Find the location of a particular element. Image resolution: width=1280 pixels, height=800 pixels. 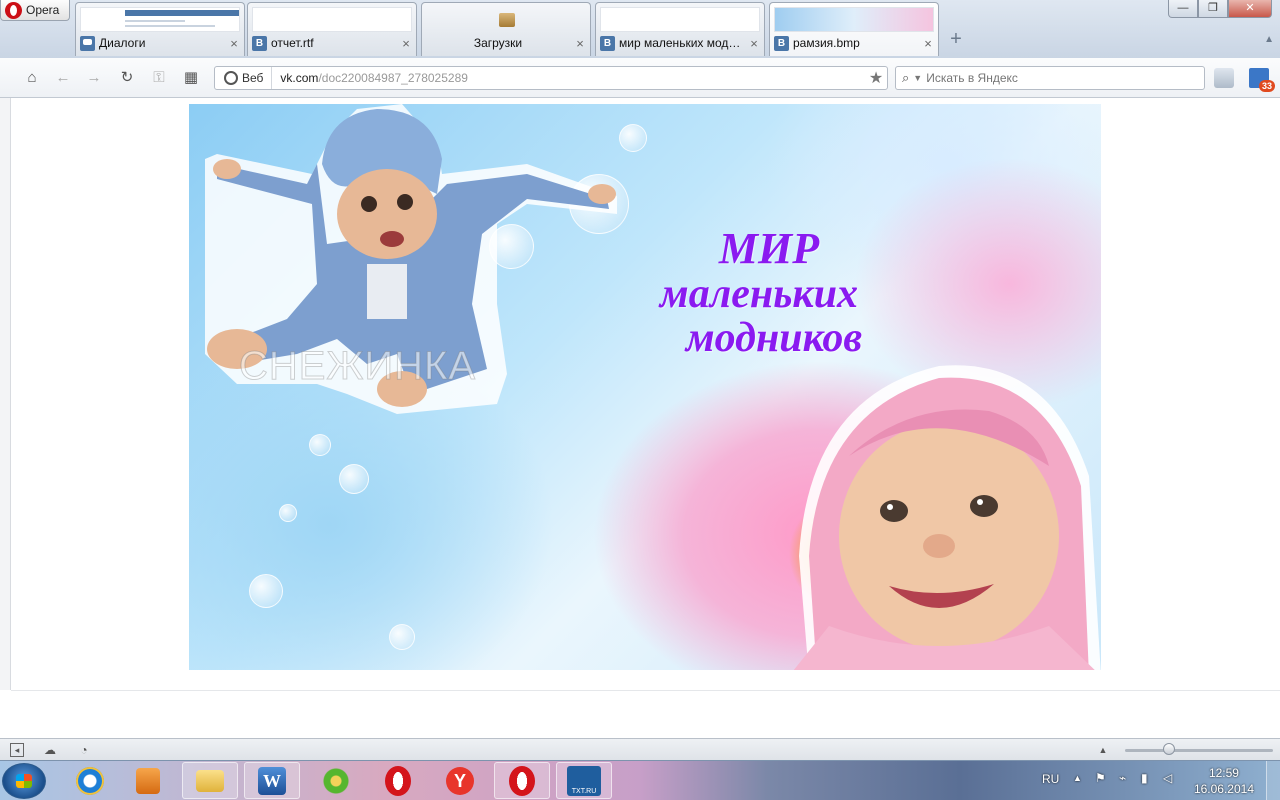

txt-ru-icon: TXT.RU is located at coordinates (584, 780).